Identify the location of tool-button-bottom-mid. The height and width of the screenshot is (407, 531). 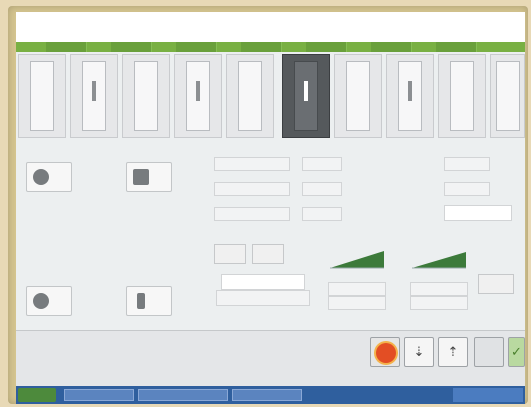
(149, 301).